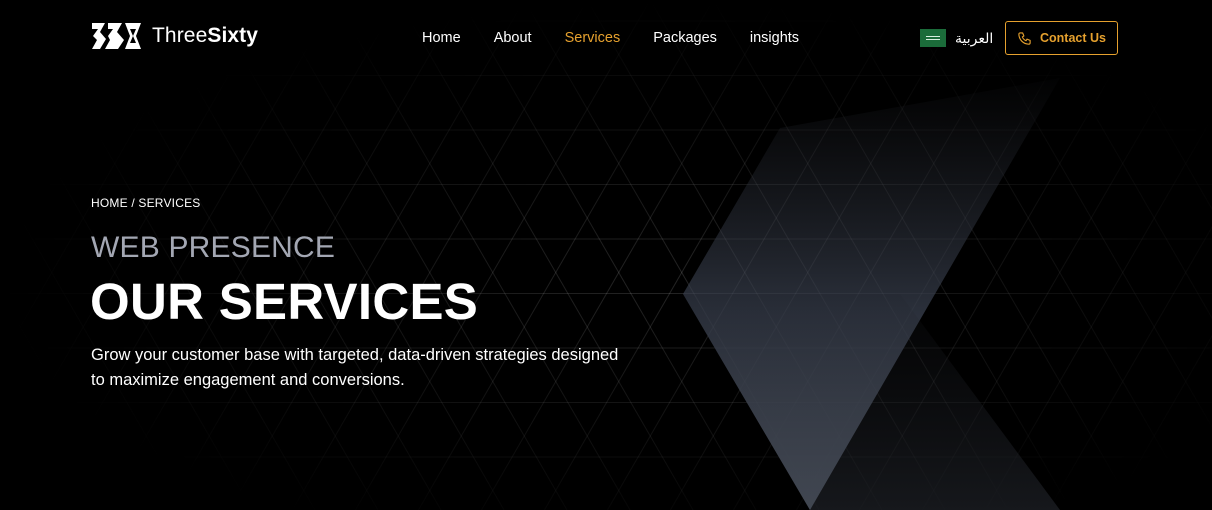 This screenshot has width=1212, height=510. I want to click on nav-item-services: Services, so click(593, 38).